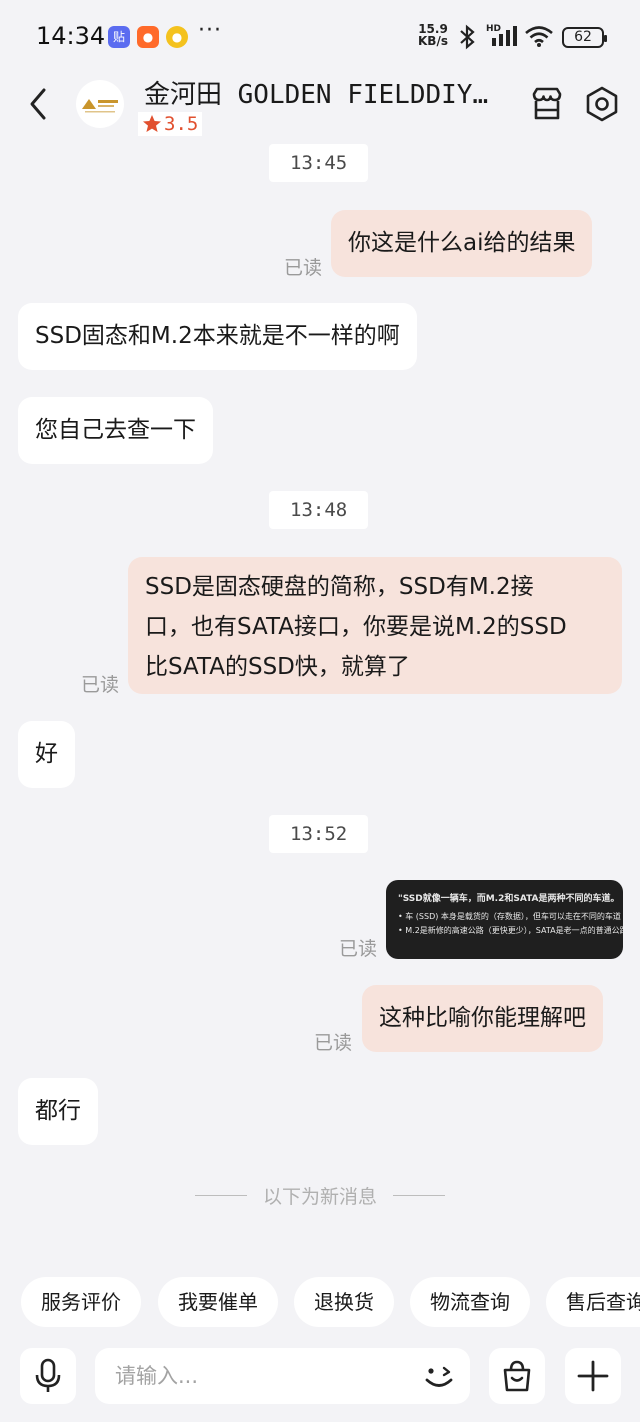 This screenshot has width=640, height=1422. What do you see at coordinates (602, 104) in the screenshot?
I see `settings-icon` at bounding box center [602, 104].